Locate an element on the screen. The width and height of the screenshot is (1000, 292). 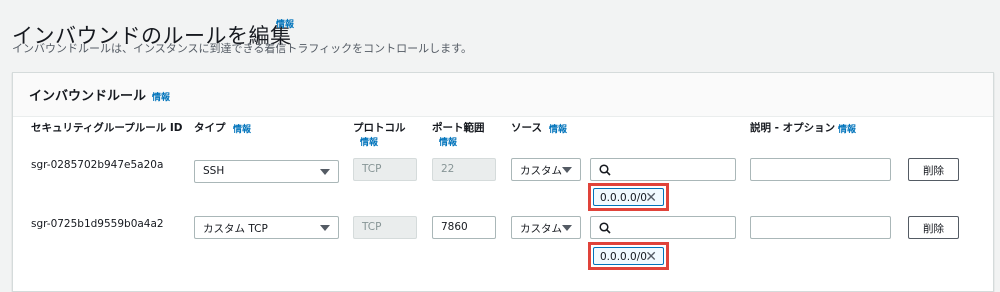
col-source-info-link: 情報 is located at coordinates (558, 128).